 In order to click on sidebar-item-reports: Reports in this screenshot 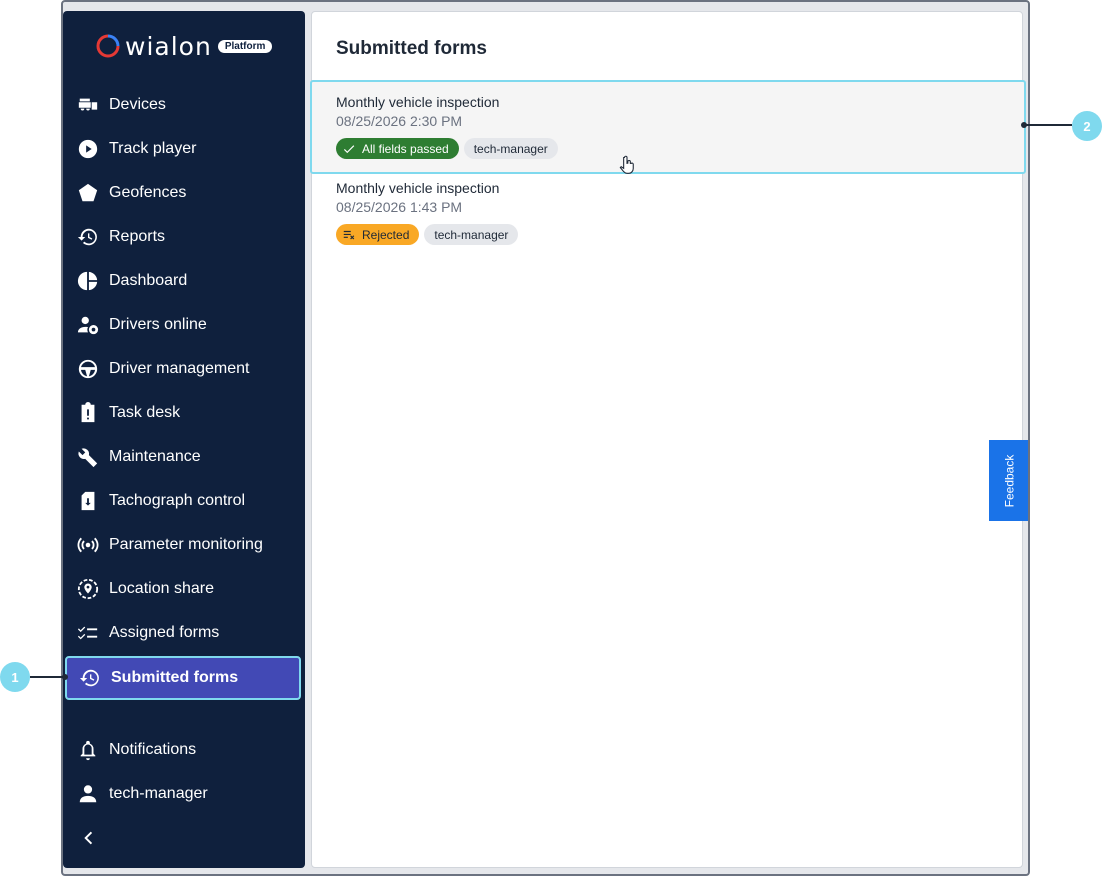, I will do `click(183, 237)`.